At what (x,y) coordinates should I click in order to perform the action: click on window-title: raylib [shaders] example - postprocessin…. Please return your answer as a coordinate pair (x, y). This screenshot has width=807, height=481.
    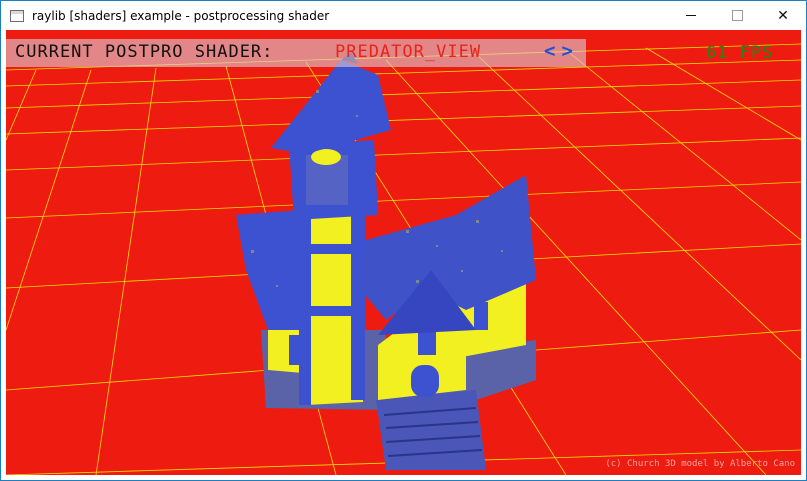
    Looking at the image, I should click on (181, 15).